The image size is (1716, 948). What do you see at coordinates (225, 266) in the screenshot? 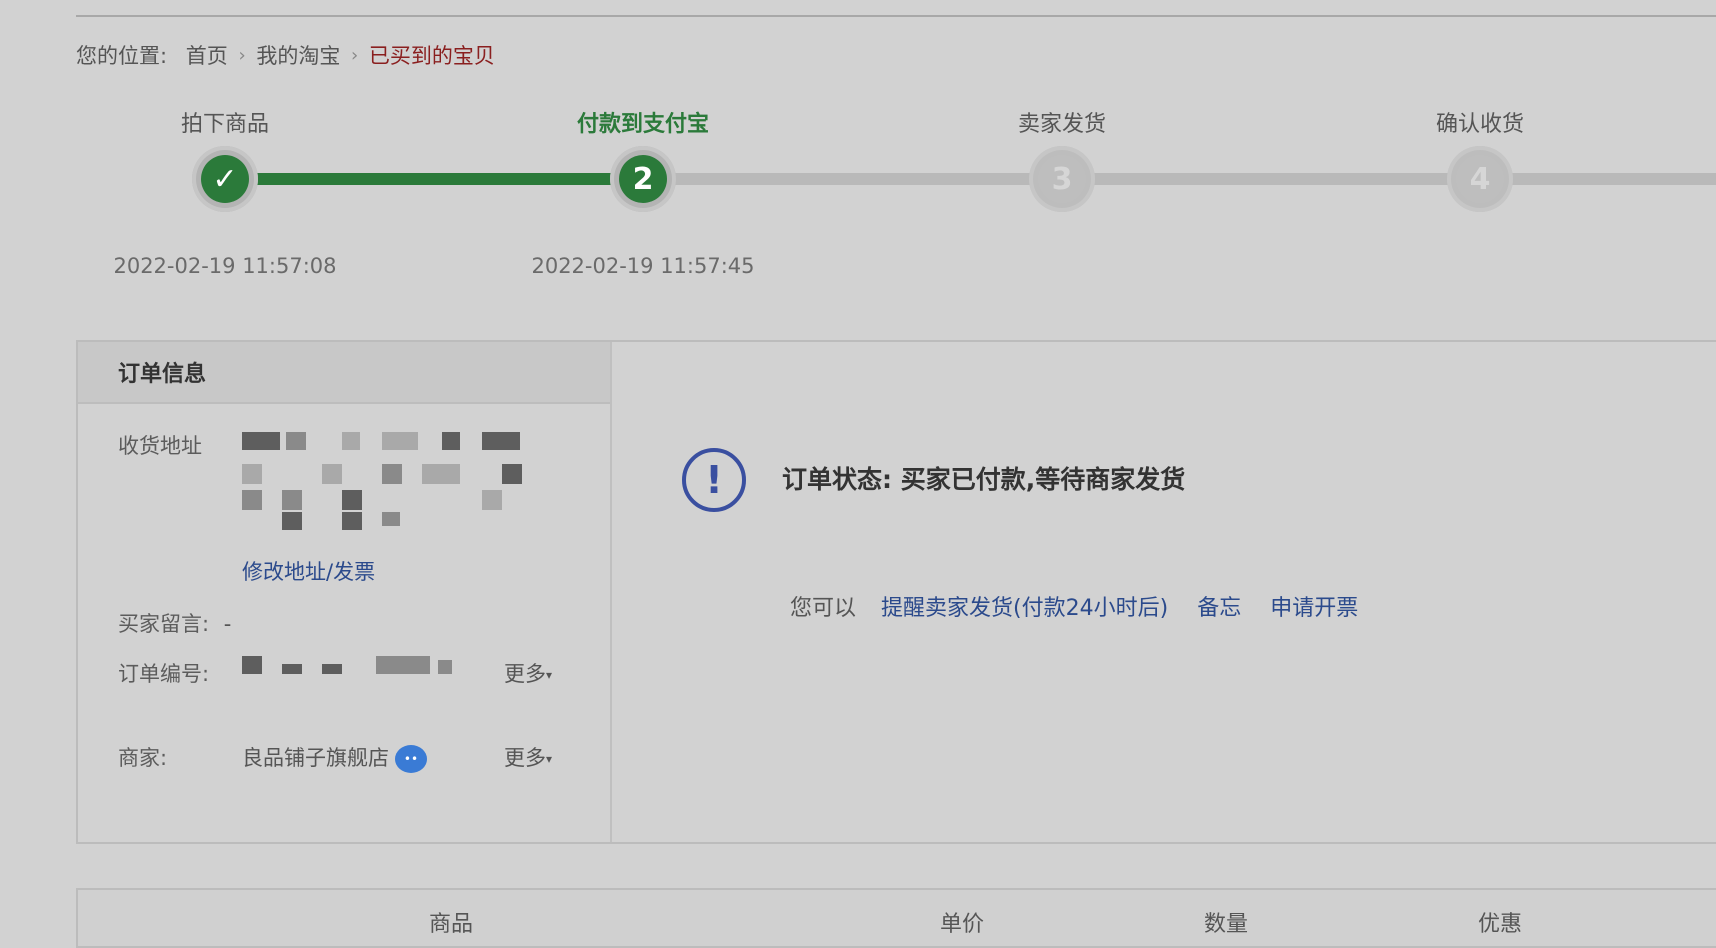
I see `step-time-place-order: 2022-02-19 11:57:08` at bounding box center [225, 266].